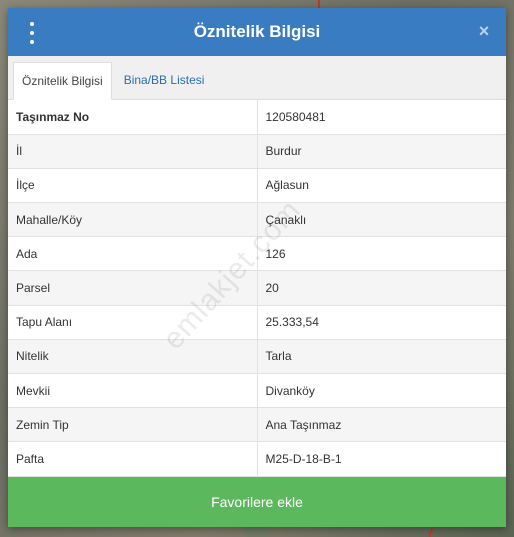  I want to click on row-key: Tapu Alanı, so click(133, 322).